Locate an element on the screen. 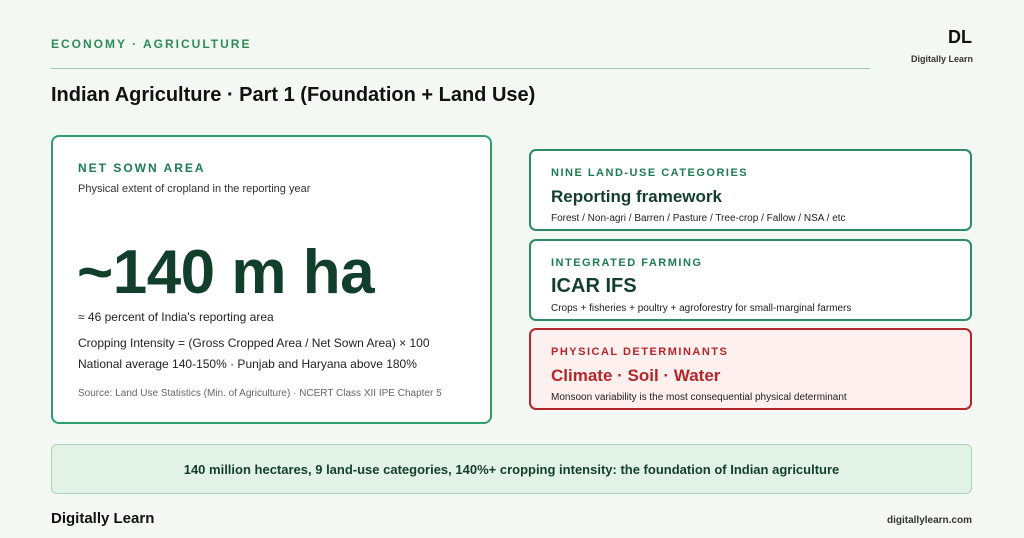 The height and width of the screenshot is (538, 1024). card-heading: Climate · Soil · Water is located at coordinates (636, 375).